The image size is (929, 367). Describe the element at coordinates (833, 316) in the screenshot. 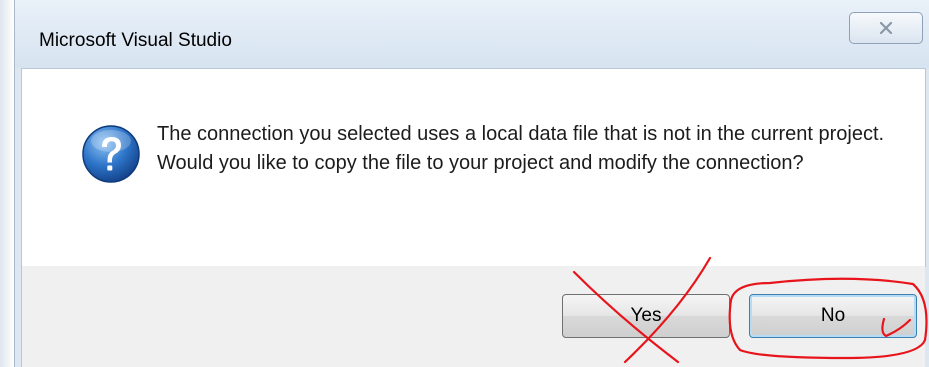

I see `no-button: No` at that location.